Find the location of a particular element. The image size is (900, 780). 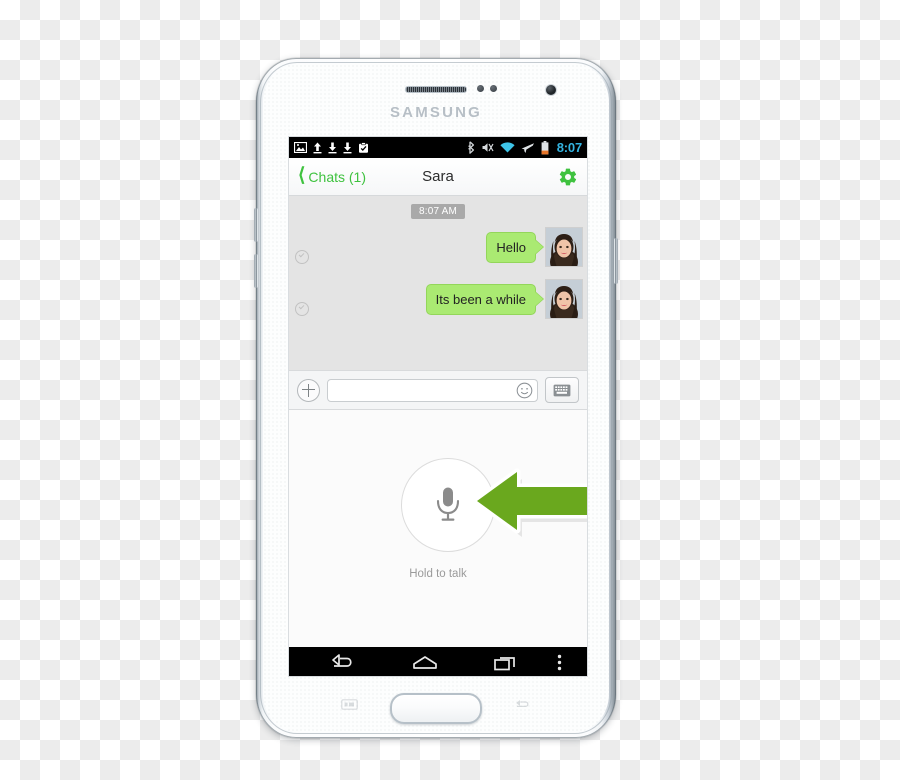

earpiece-speaker-icon is located at coordinates (436, 89).